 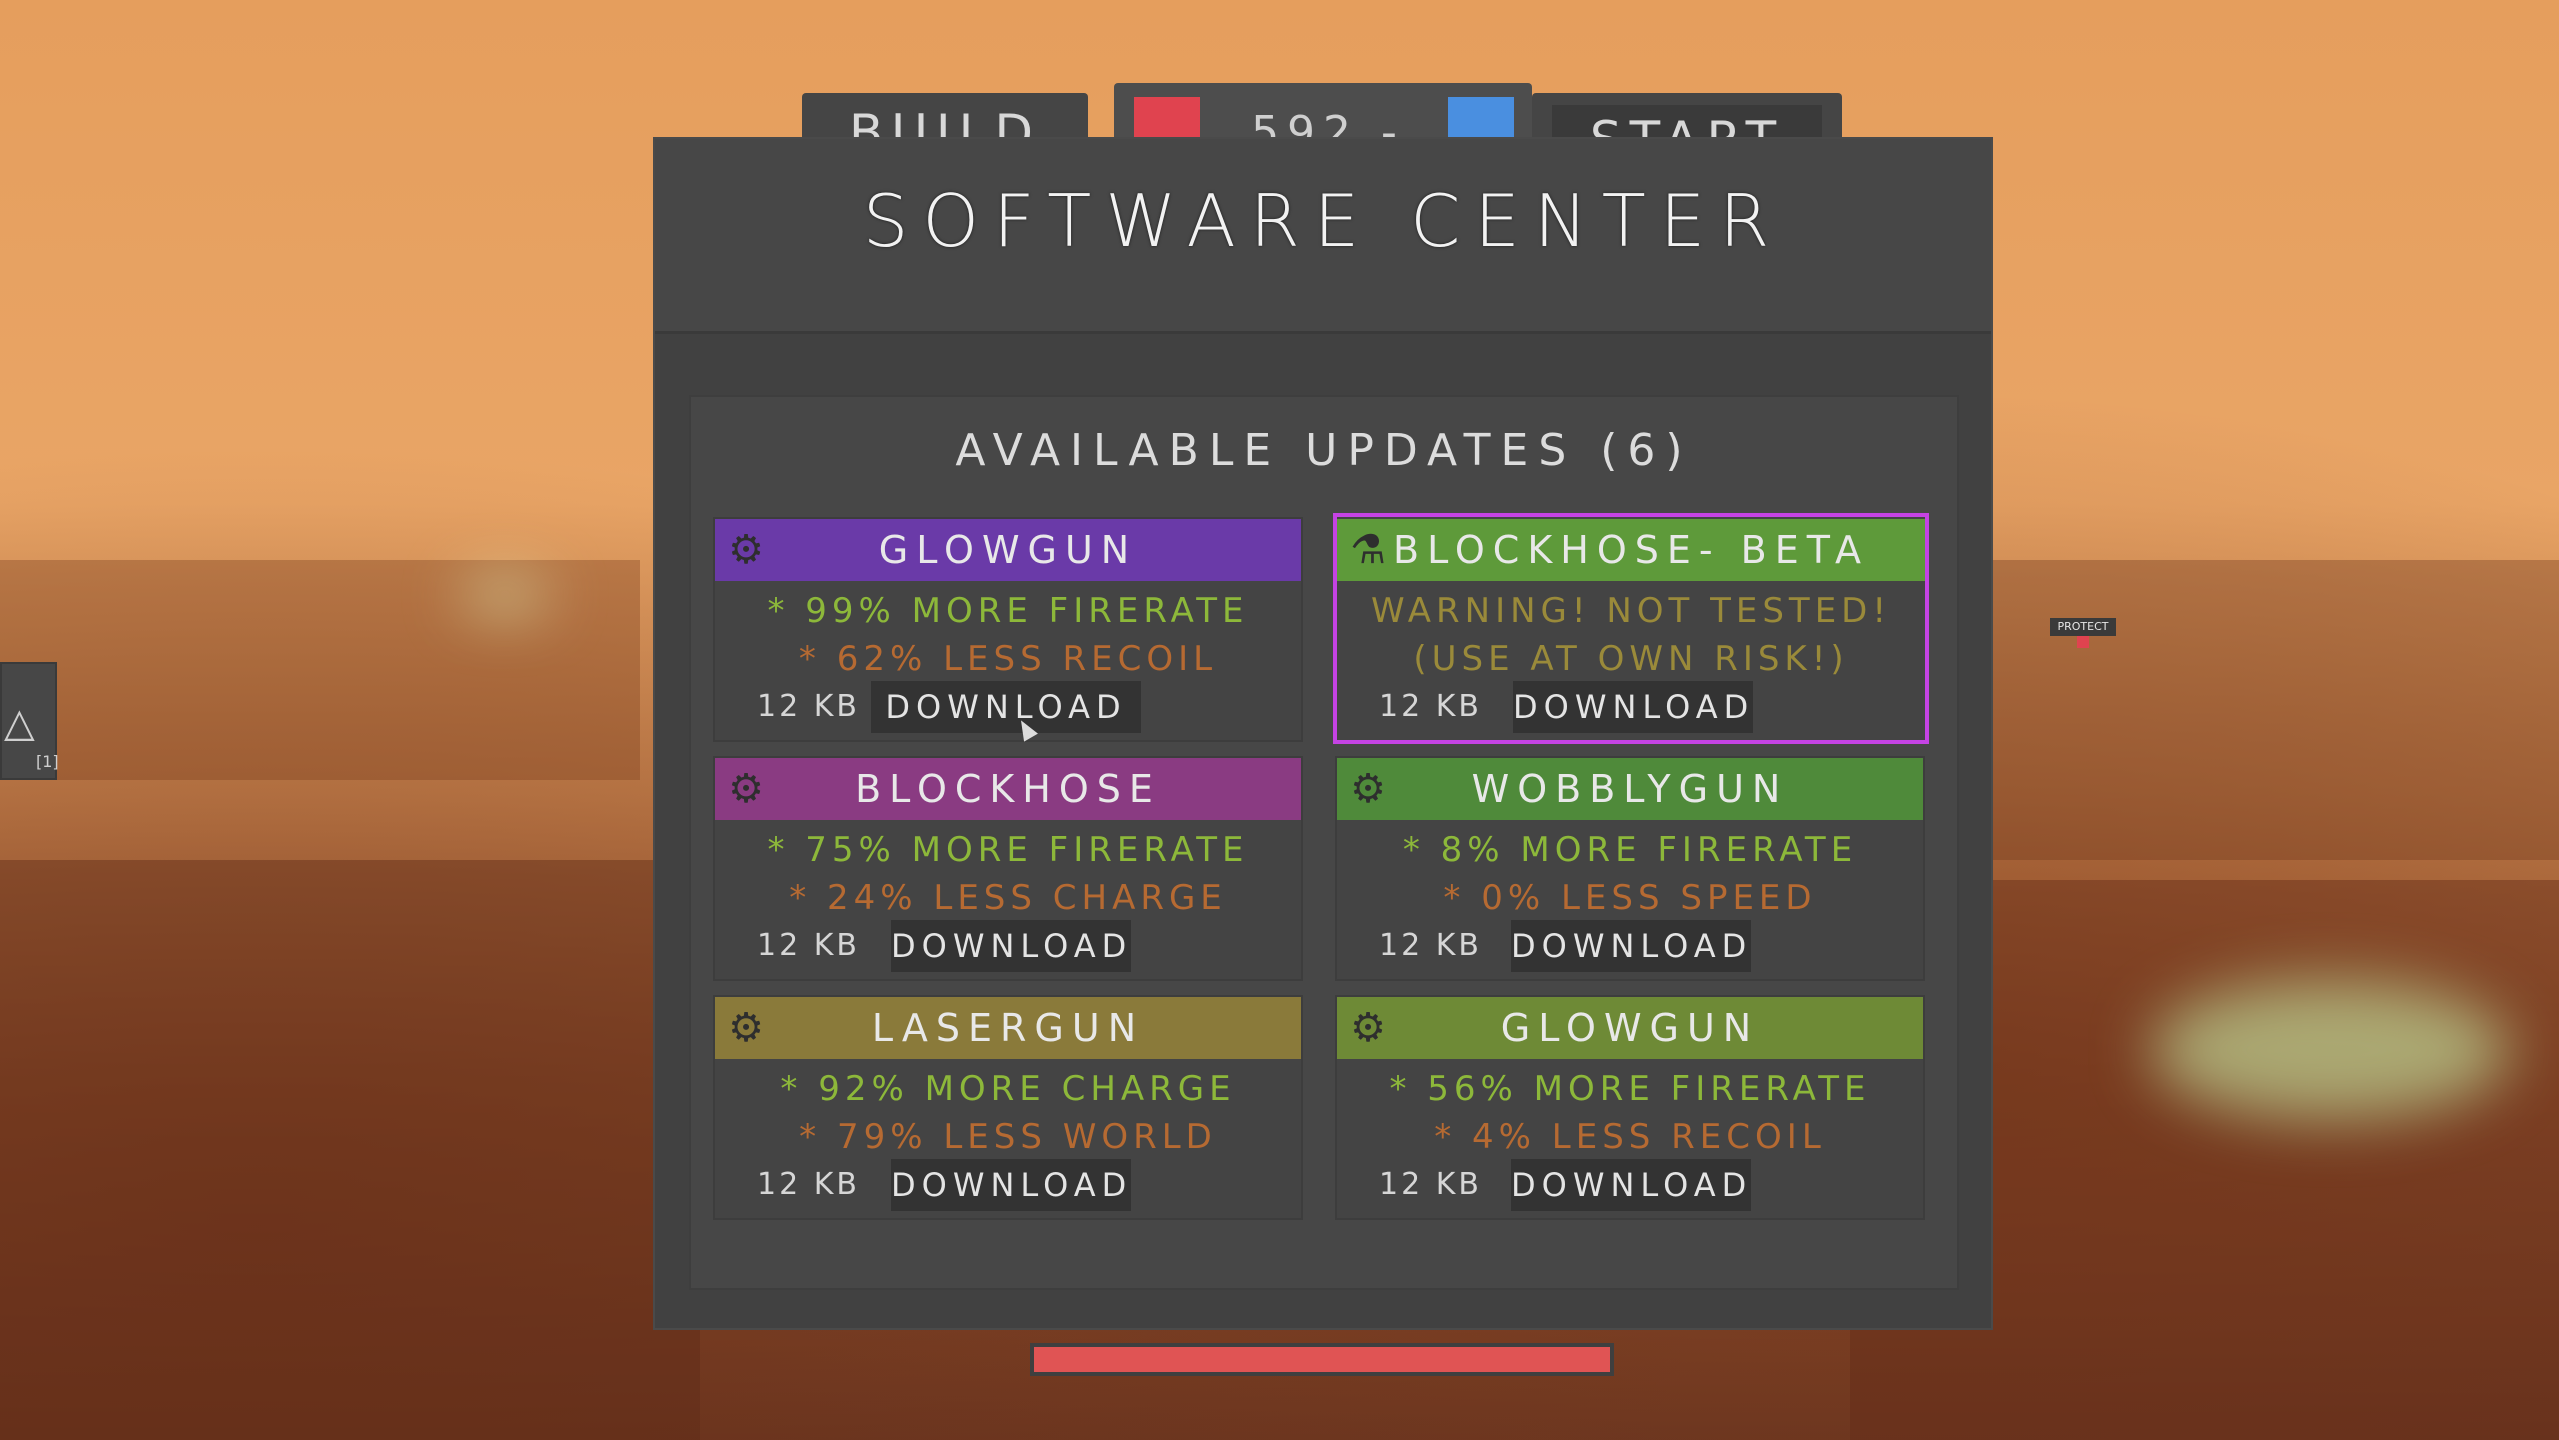 I want to click on red-team-flag, so click(x=1167, y=117).